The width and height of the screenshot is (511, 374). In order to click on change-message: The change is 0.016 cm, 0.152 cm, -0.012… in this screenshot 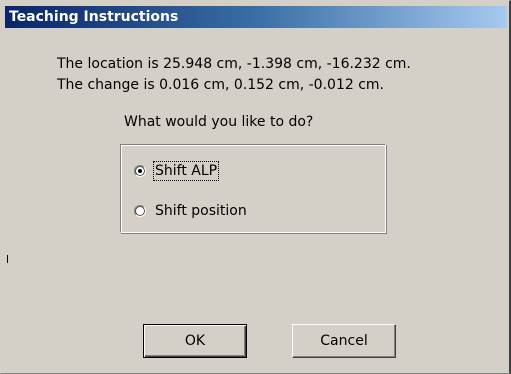, I will do `click(220, 85)`.